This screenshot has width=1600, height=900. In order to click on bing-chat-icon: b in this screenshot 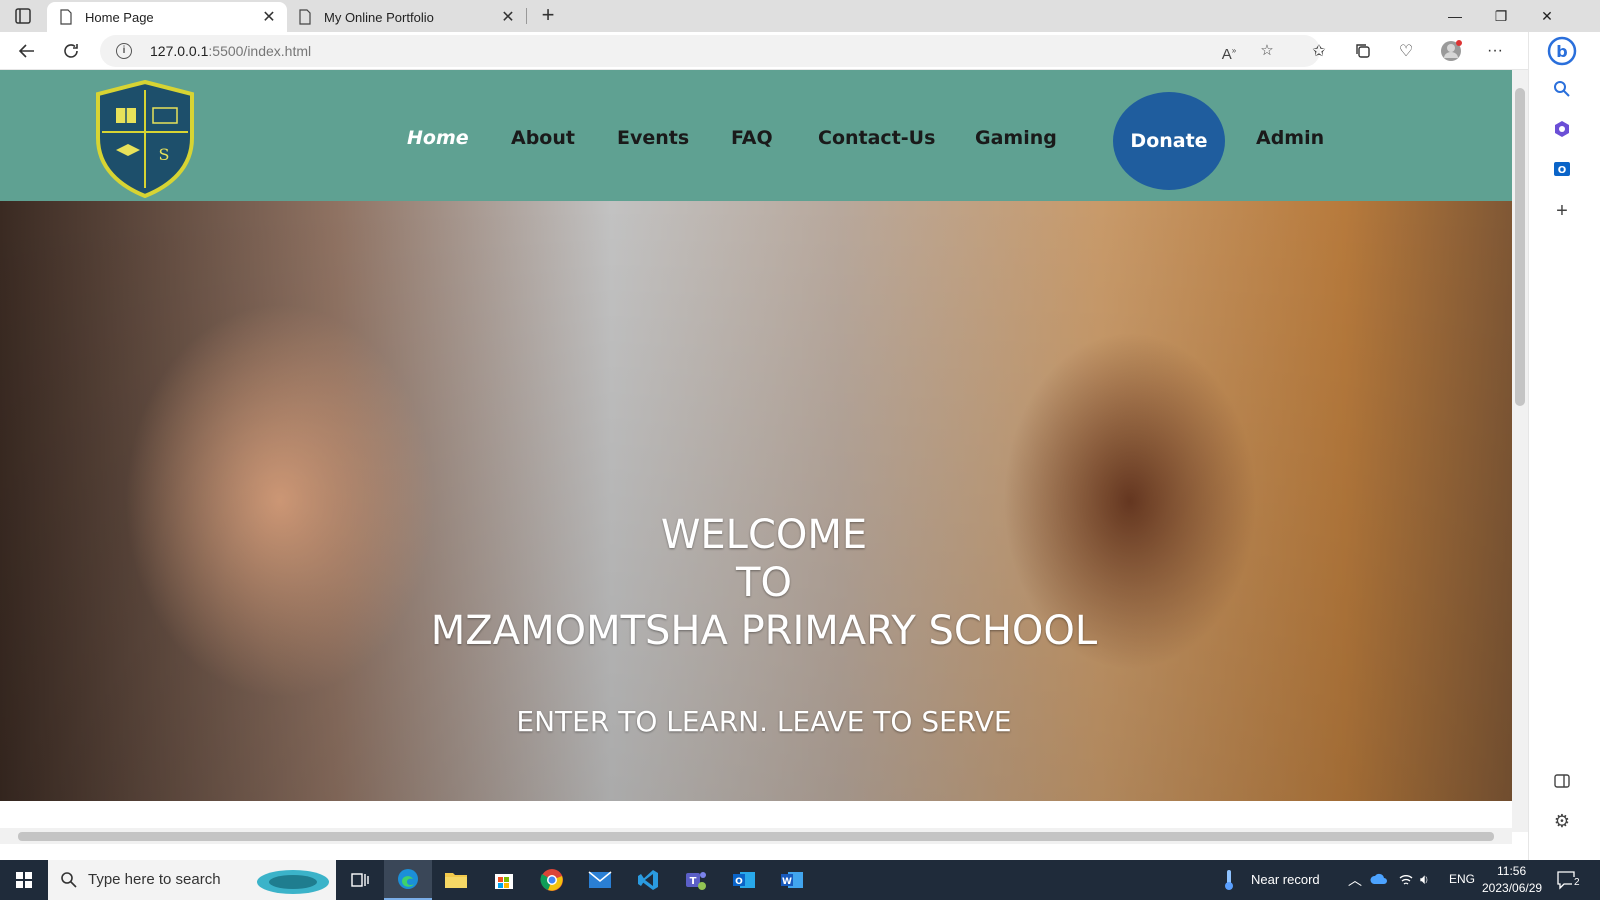, I will do `click(1562, 51)`.